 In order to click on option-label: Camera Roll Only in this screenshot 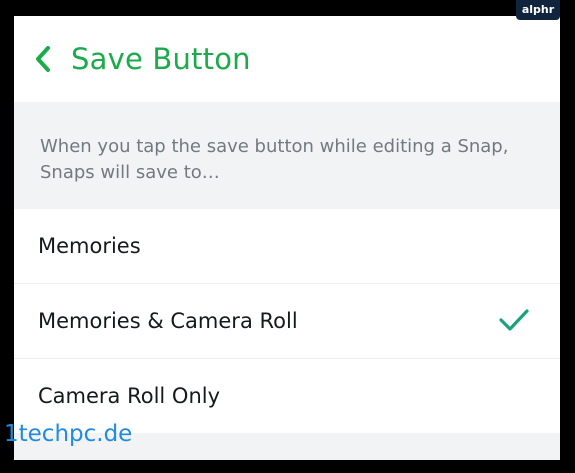, I will do `click(129, 396)`.